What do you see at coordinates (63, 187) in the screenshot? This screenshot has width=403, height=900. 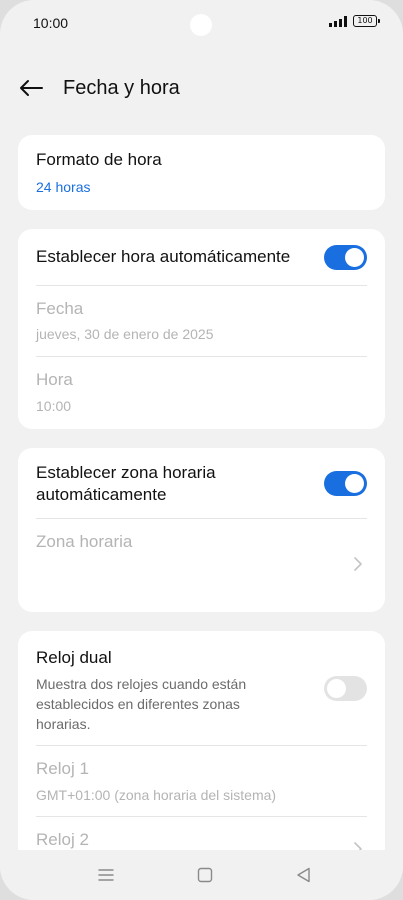 I see `time-format-value: 24 horas` at bounding box center [63, 187].